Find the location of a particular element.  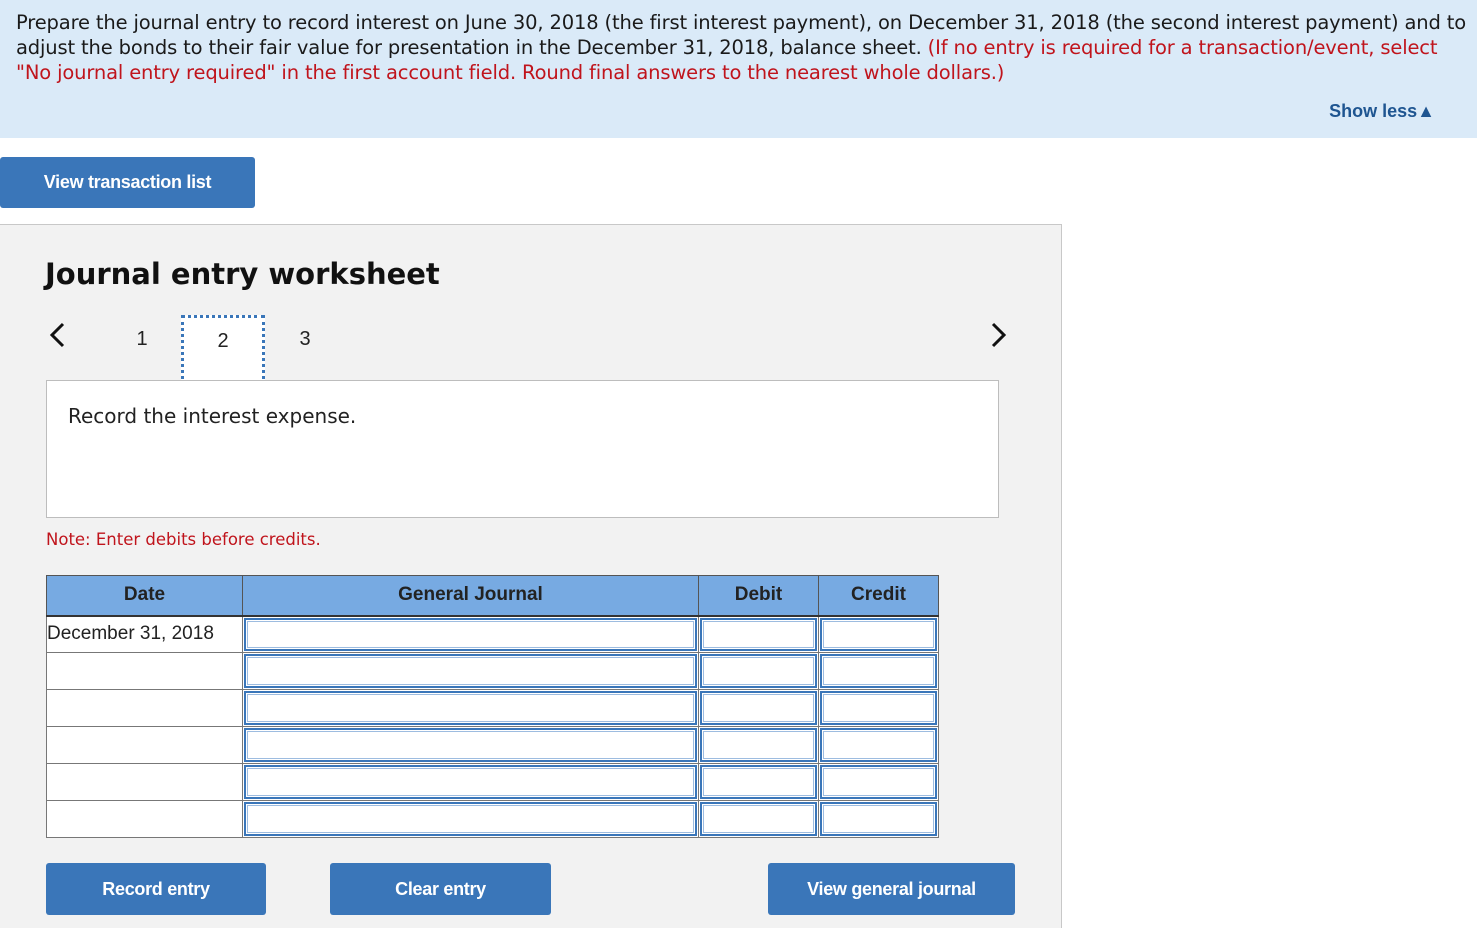

chevron-right-icon is located at coordinates (999, 335).